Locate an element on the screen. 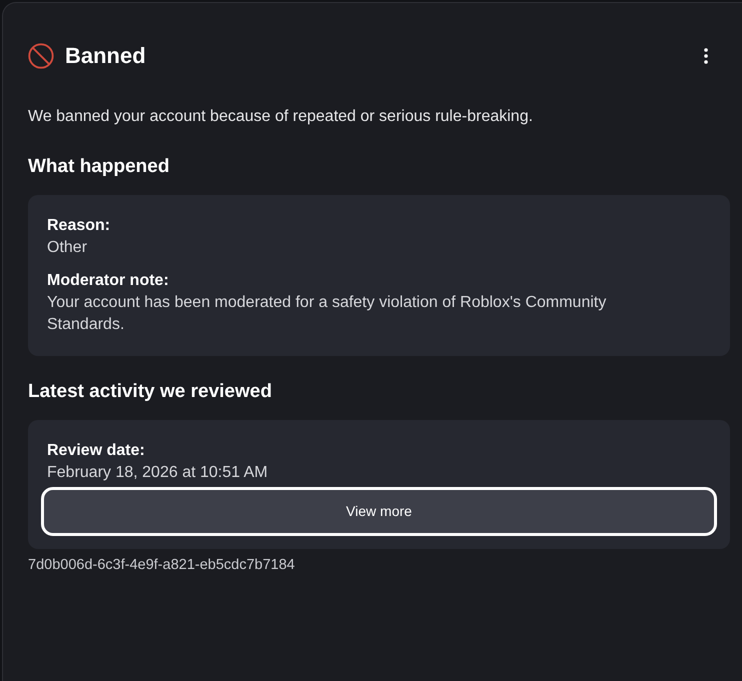  reference-id: 7d0b006d-6c3f-4e9f-a821-eb5cdc7b7184 is located at coordinates (162, 565).